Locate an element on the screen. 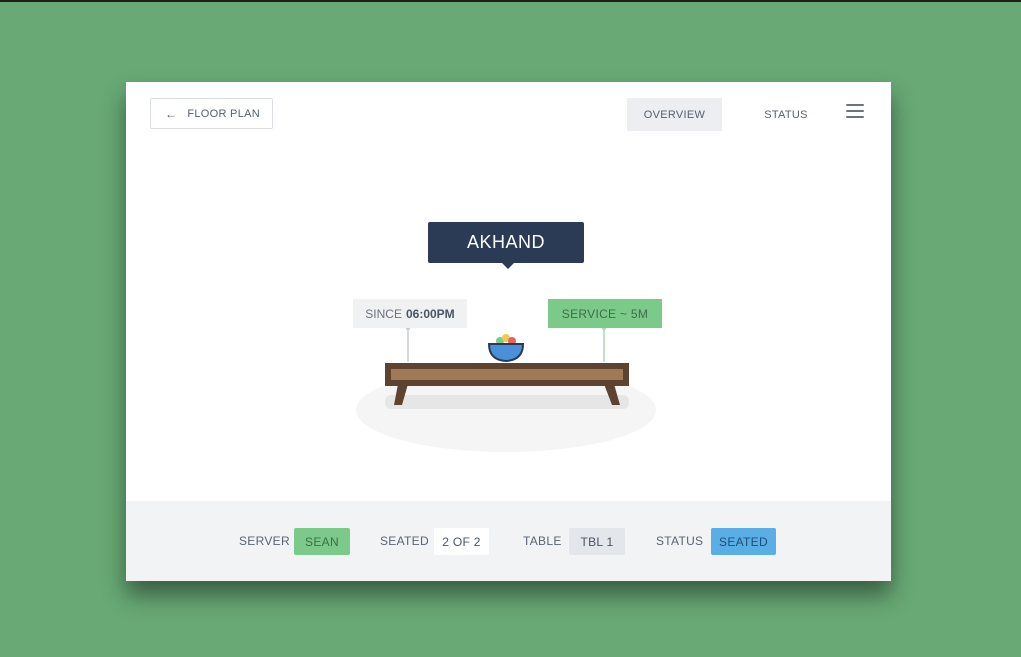  tab-overview: OVERVIEW is located at coordinates (674, 114).